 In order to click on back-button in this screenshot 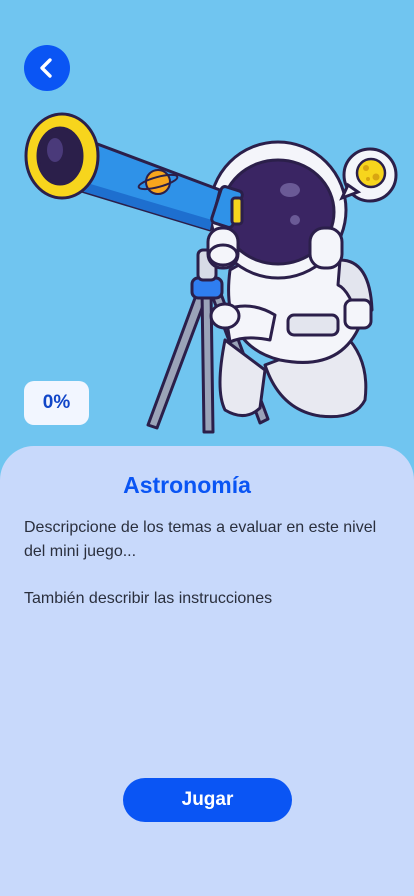, I will do `click(47, 68)`.